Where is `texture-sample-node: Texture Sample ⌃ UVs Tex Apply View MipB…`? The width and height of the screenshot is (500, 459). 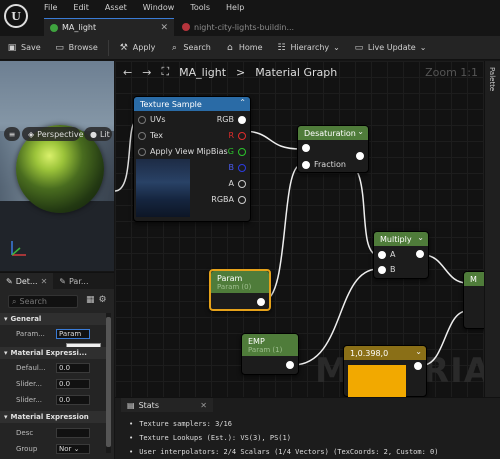 texture-sample-node: Texture Sample ⌃ UVs Tex Apply View MipB… is located at coordinates (192, 159).